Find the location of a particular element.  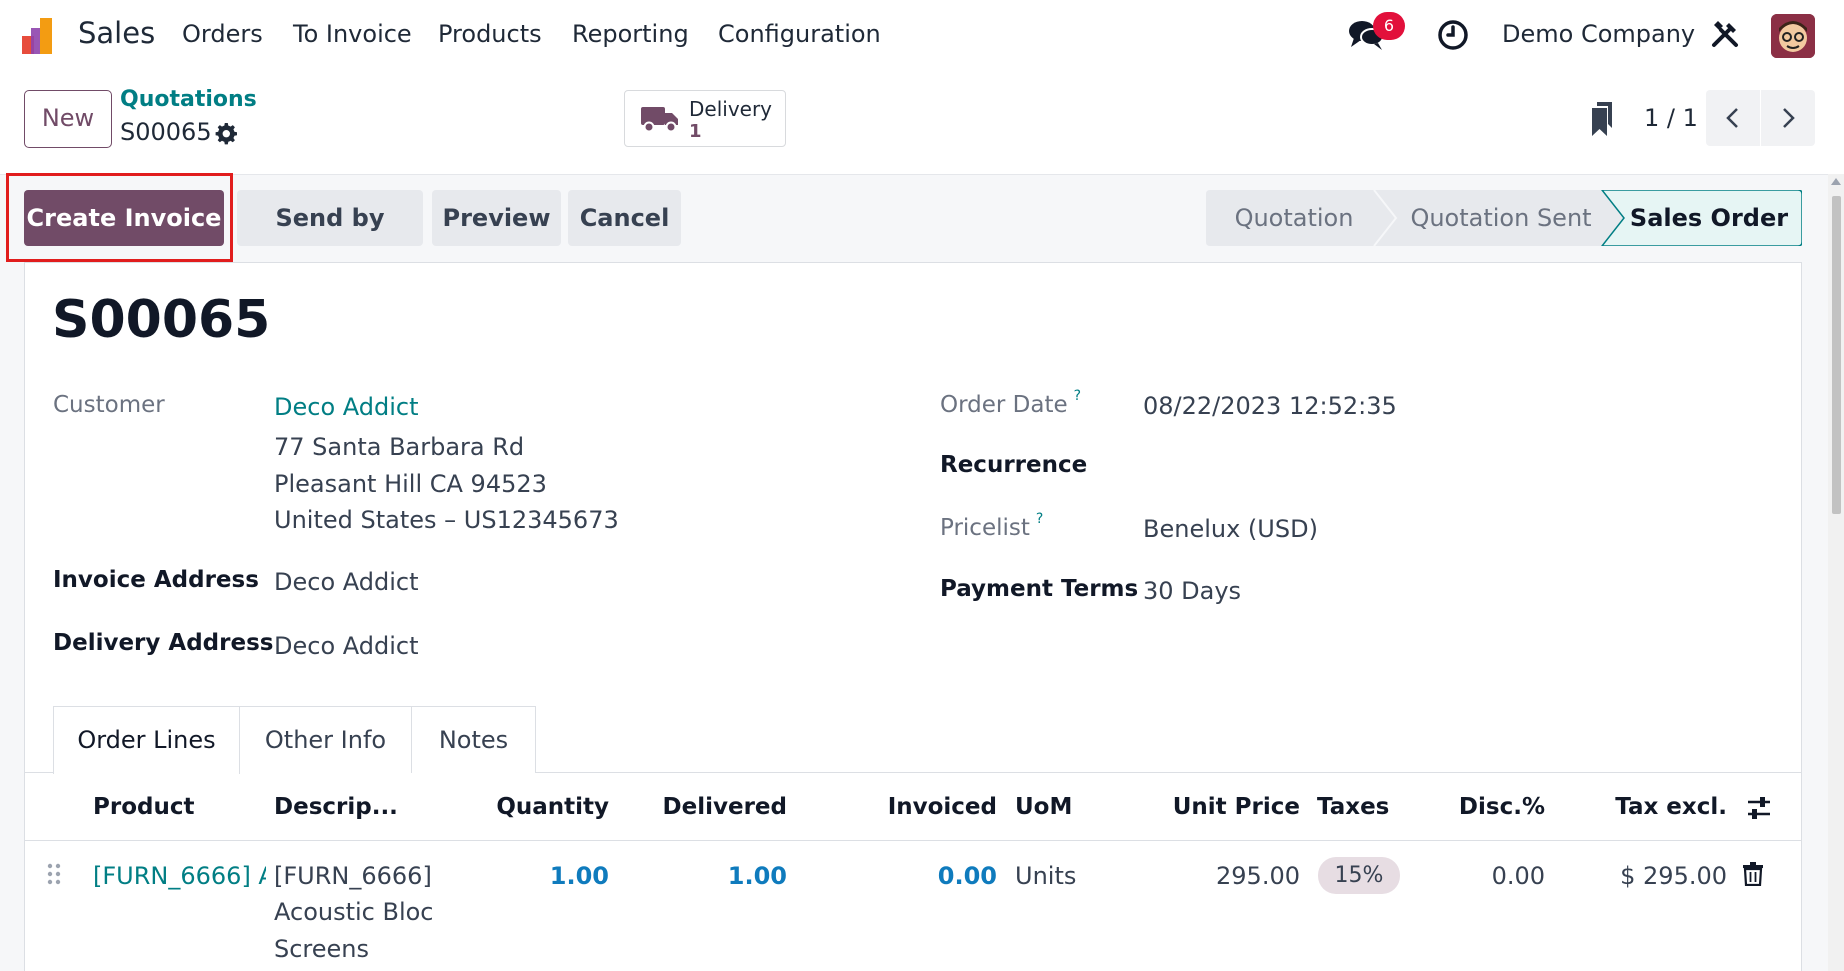

order-date-label-text: Order Date is located at coordinates (1004, 405).